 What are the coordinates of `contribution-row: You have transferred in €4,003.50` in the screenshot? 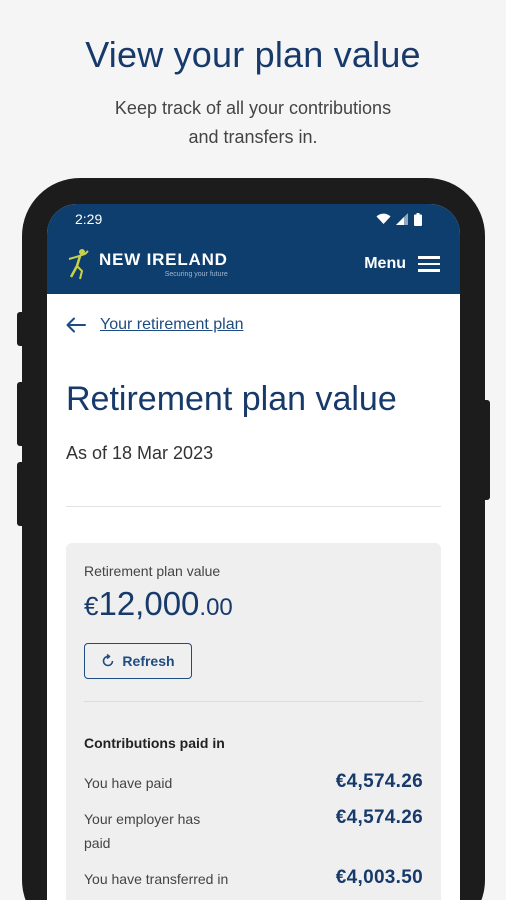 It's located at (253, 879).